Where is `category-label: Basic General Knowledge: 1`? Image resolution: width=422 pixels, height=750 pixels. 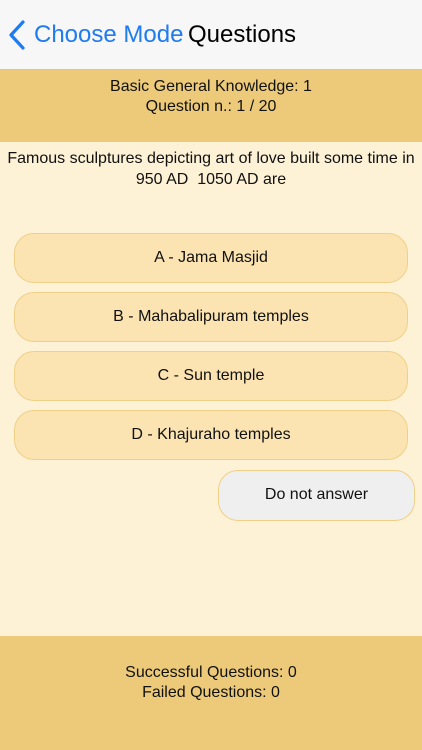 category-label: Basic General Knowledge: 1 is located at coordinates (211, 86).